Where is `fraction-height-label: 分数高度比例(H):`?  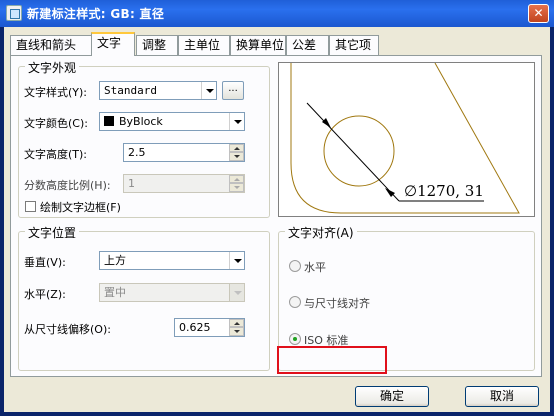 fraction-height-label: 分数高度比例(H): is located at coordinates (67, 185).